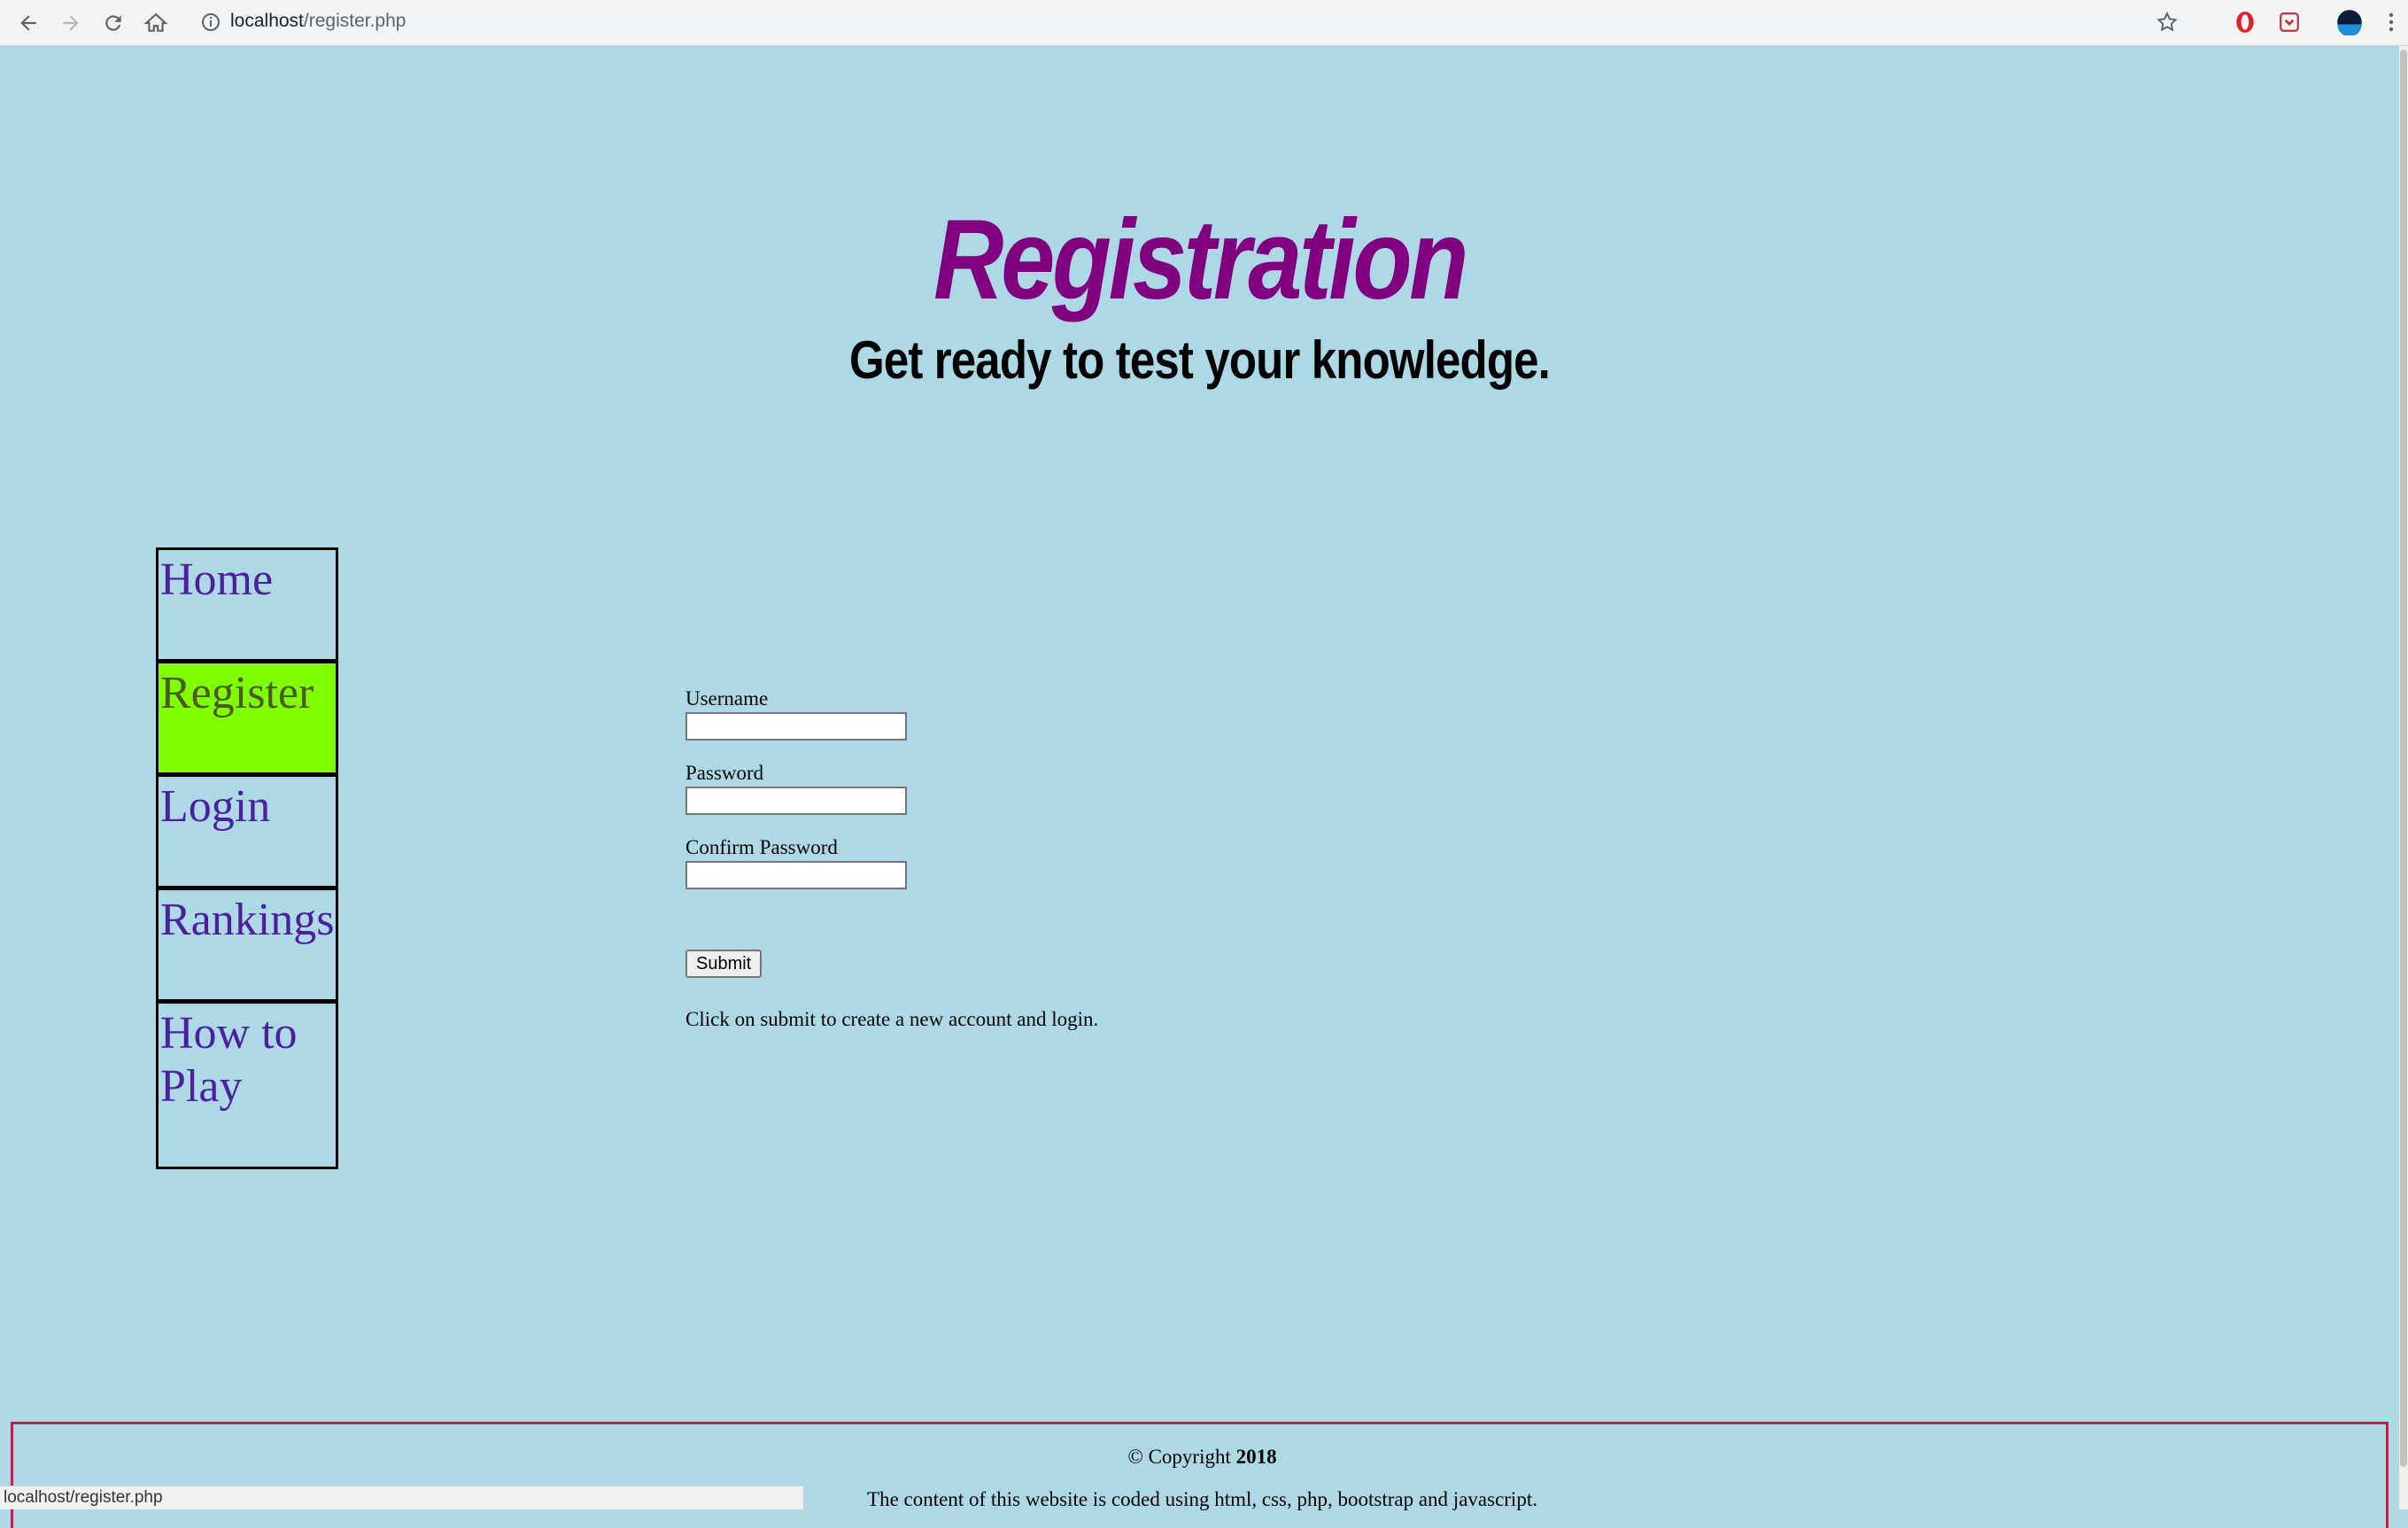 Image resolution: width=2408 pixels, height=1528 pixels. Describe the element at coordinates (727, 698) in the screenshot. I see `username-label: Username` at that location.